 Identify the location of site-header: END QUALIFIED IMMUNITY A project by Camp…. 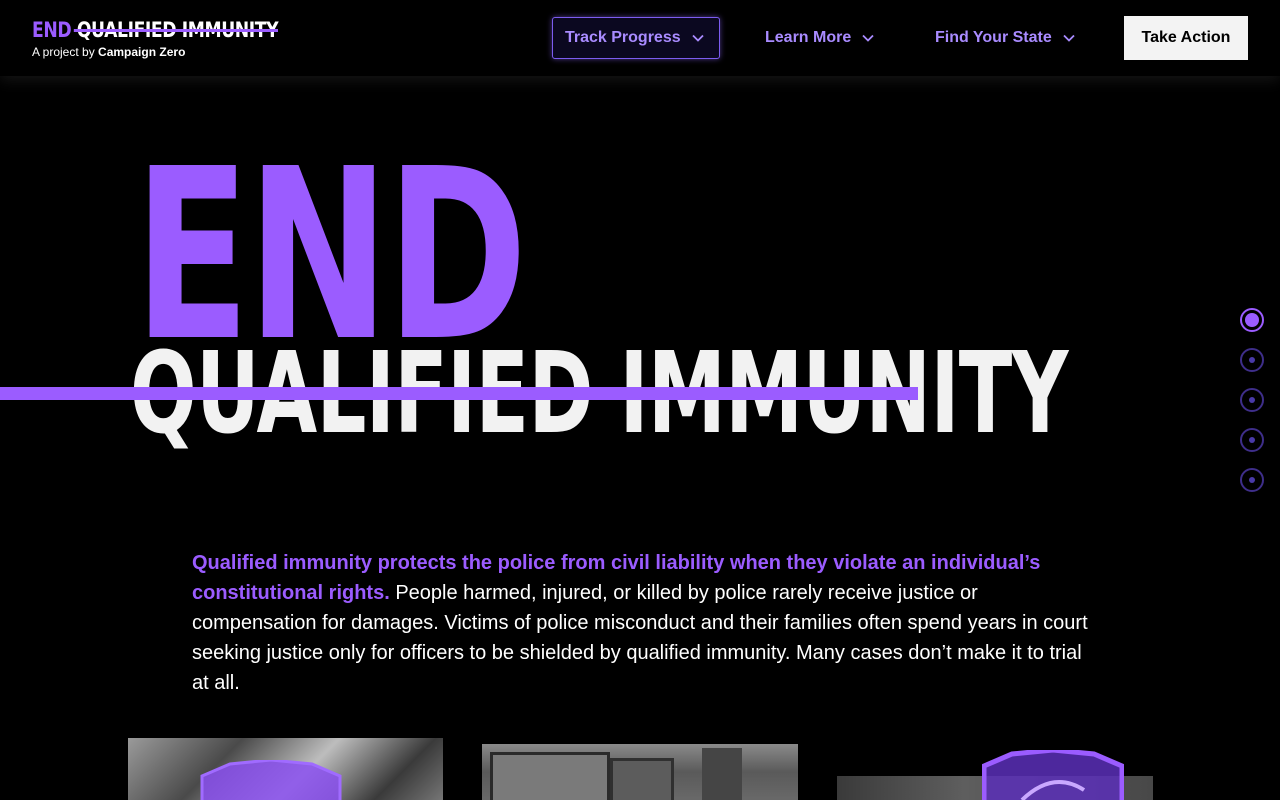
(640, 38).